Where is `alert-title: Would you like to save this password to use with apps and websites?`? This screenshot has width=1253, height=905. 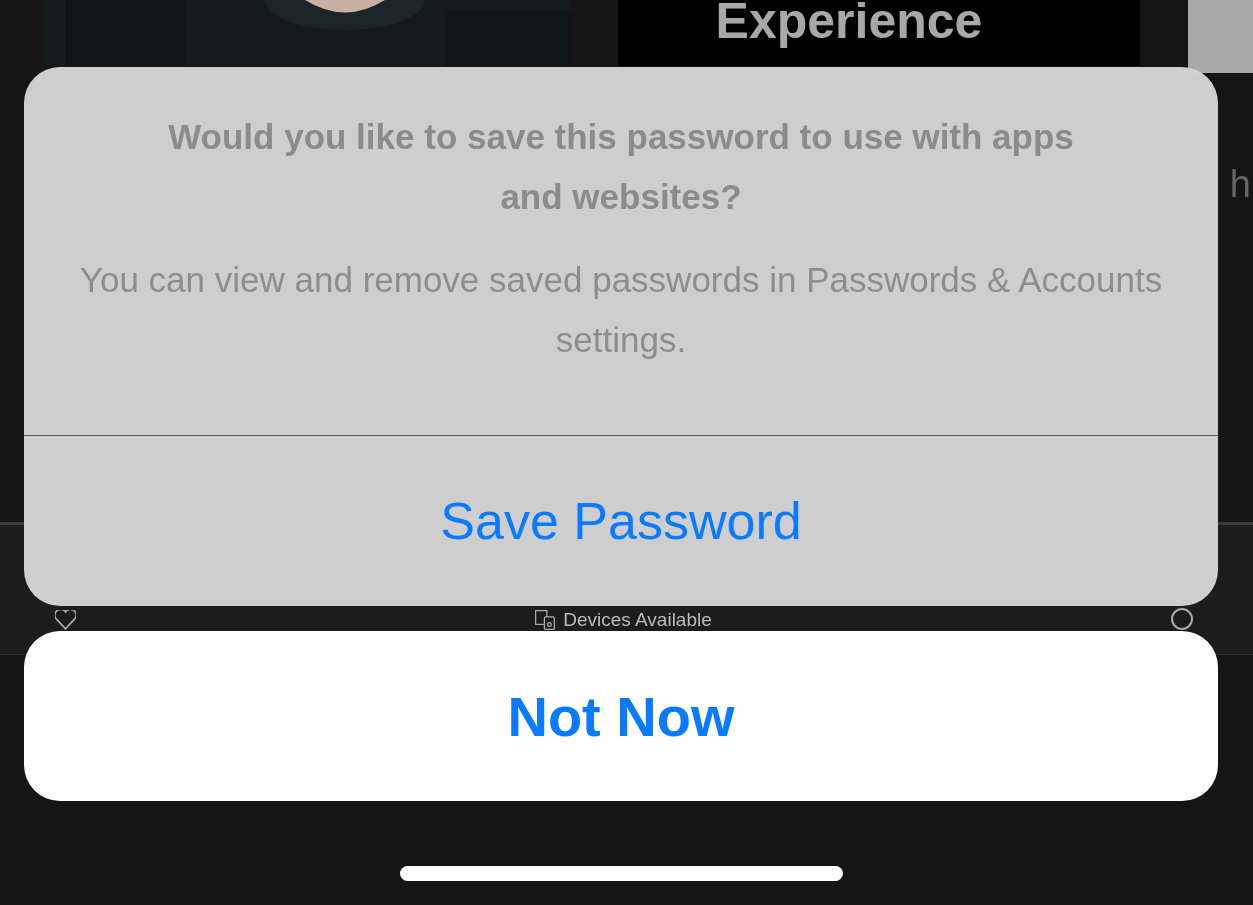
alert-title: Would you like to save this password to use with apps and websites? is located at coordinates (621, 167).